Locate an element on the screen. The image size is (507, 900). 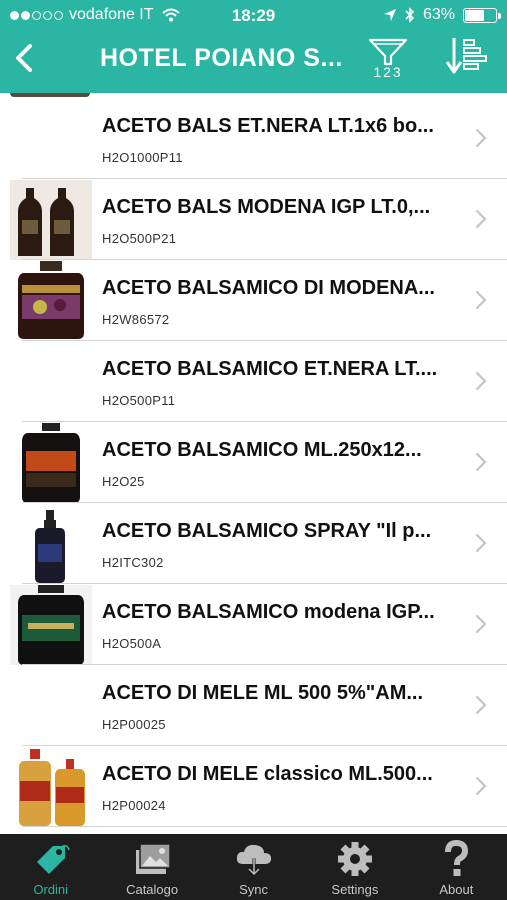
previous-row-image-edge is located at coordinates (50, 95).